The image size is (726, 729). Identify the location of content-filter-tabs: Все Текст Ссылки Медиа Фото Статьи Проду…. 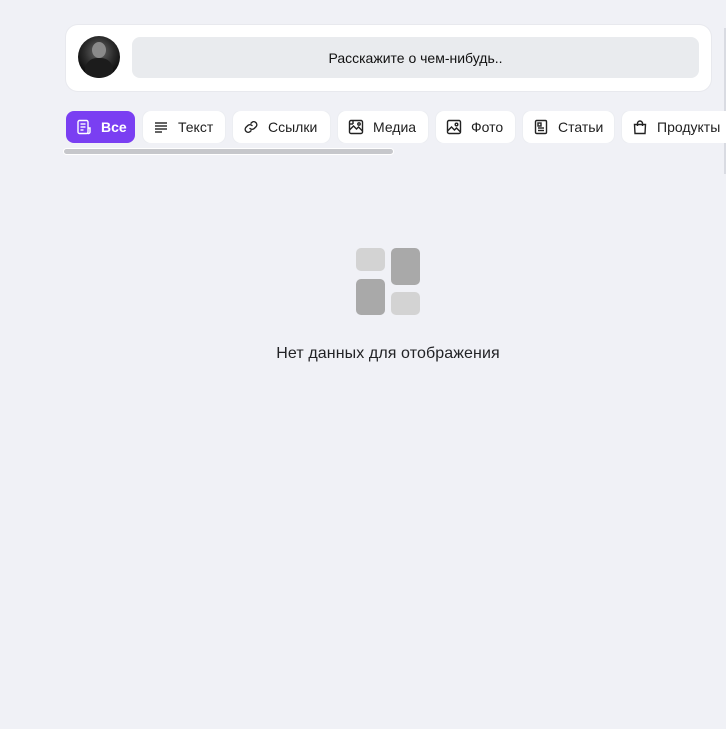
(396, 127).